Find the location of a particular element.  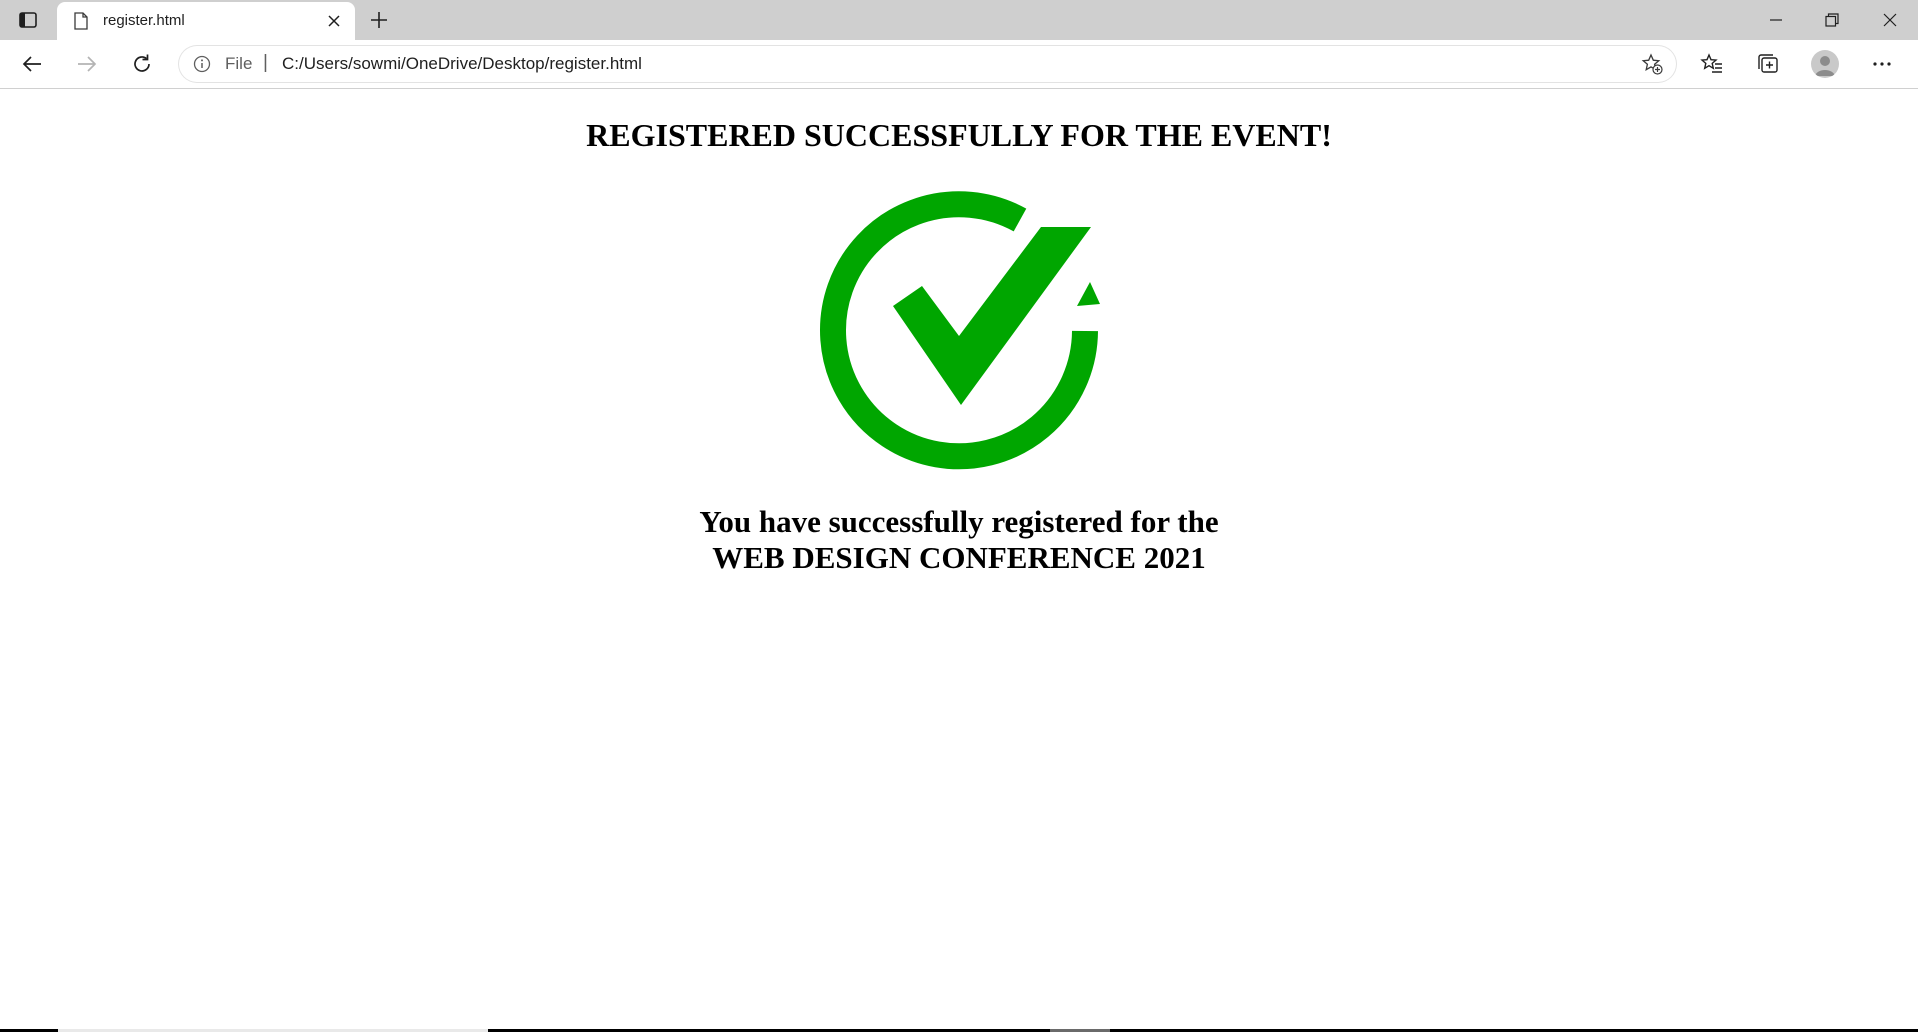

page-icon is located at coordinates (81, 21).